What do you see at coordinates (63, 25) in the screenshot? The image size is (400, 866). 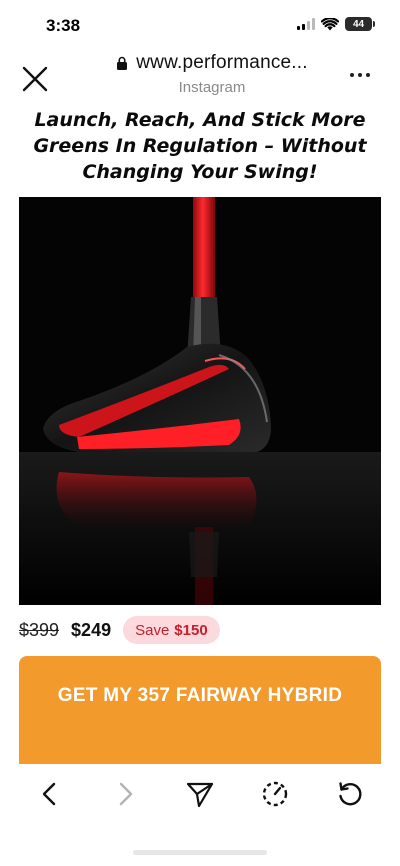 I see `status-time: 3:38` at bounding box center [63, 25].